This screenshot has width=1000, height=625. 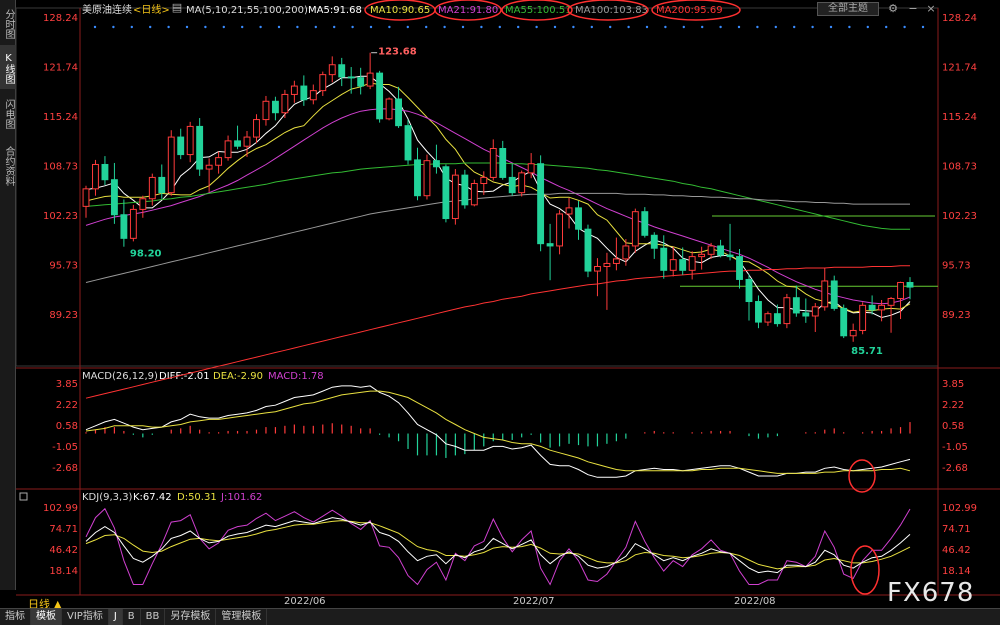 I want to click on annotation-circle-kdj, so click(x=865, y=570).